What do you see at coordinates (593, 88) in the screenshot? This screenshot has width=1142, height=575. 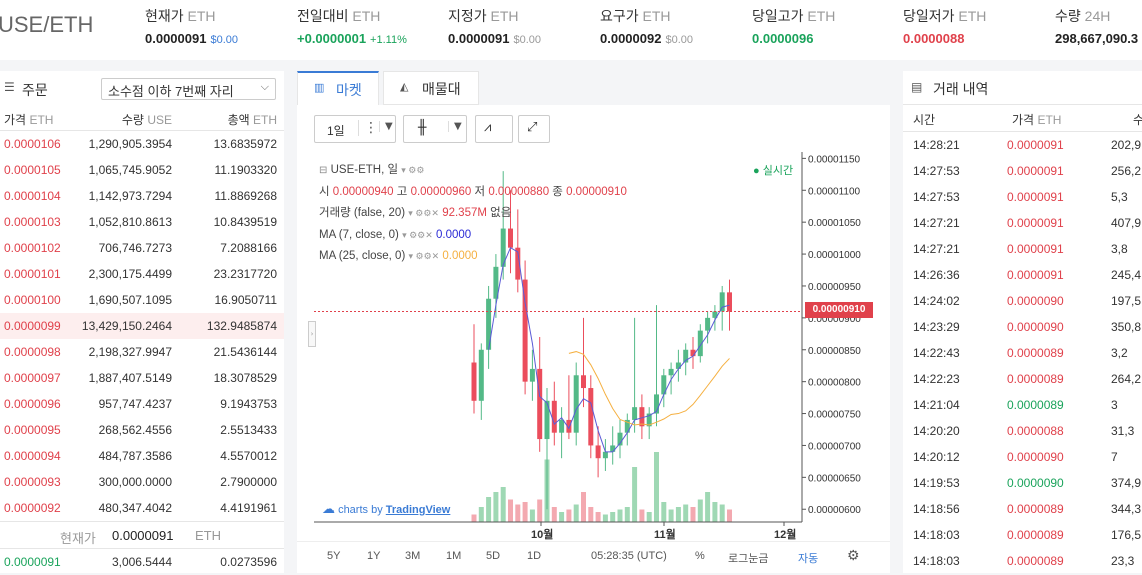 I see `chart-tabs: ▥ 마켓 ◭ 매물대` at bounding box center [593, 88].